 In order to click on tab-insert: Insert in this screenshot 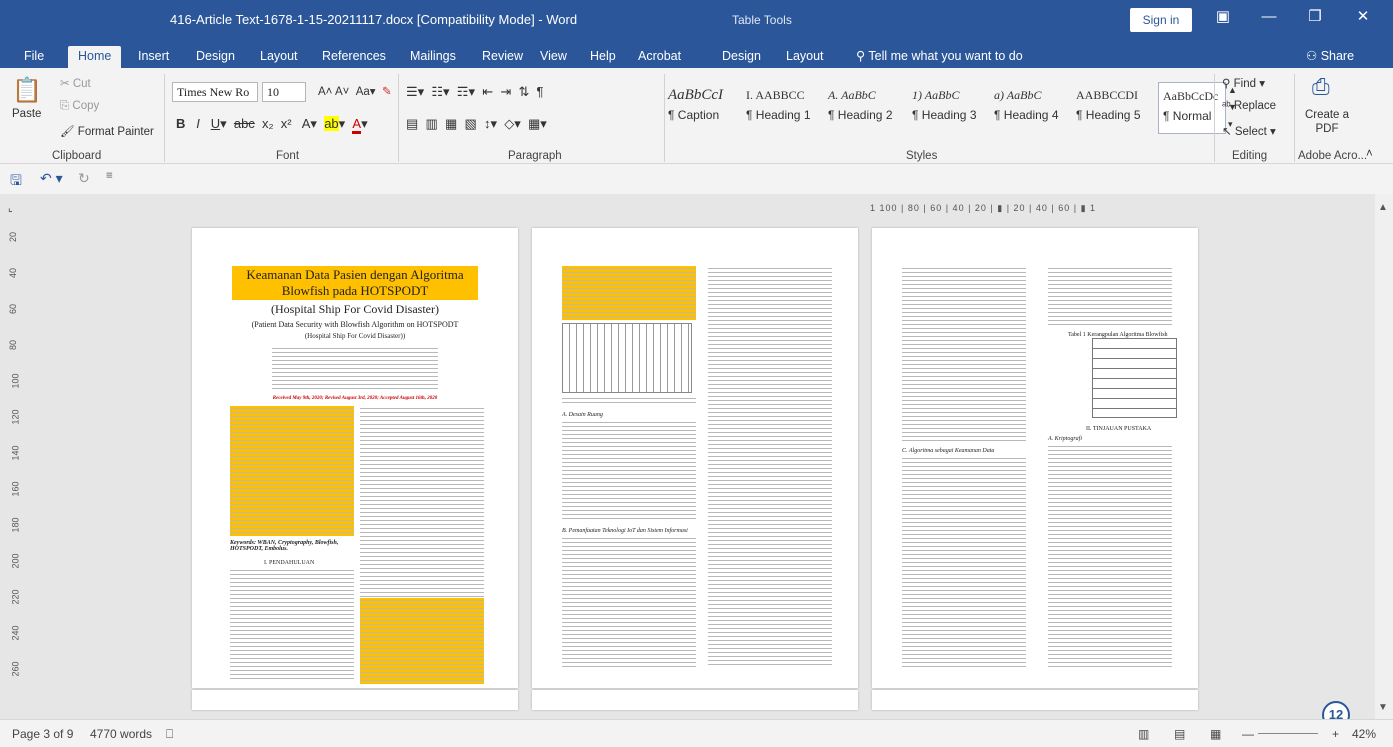, I will do `click(153, 57)`.